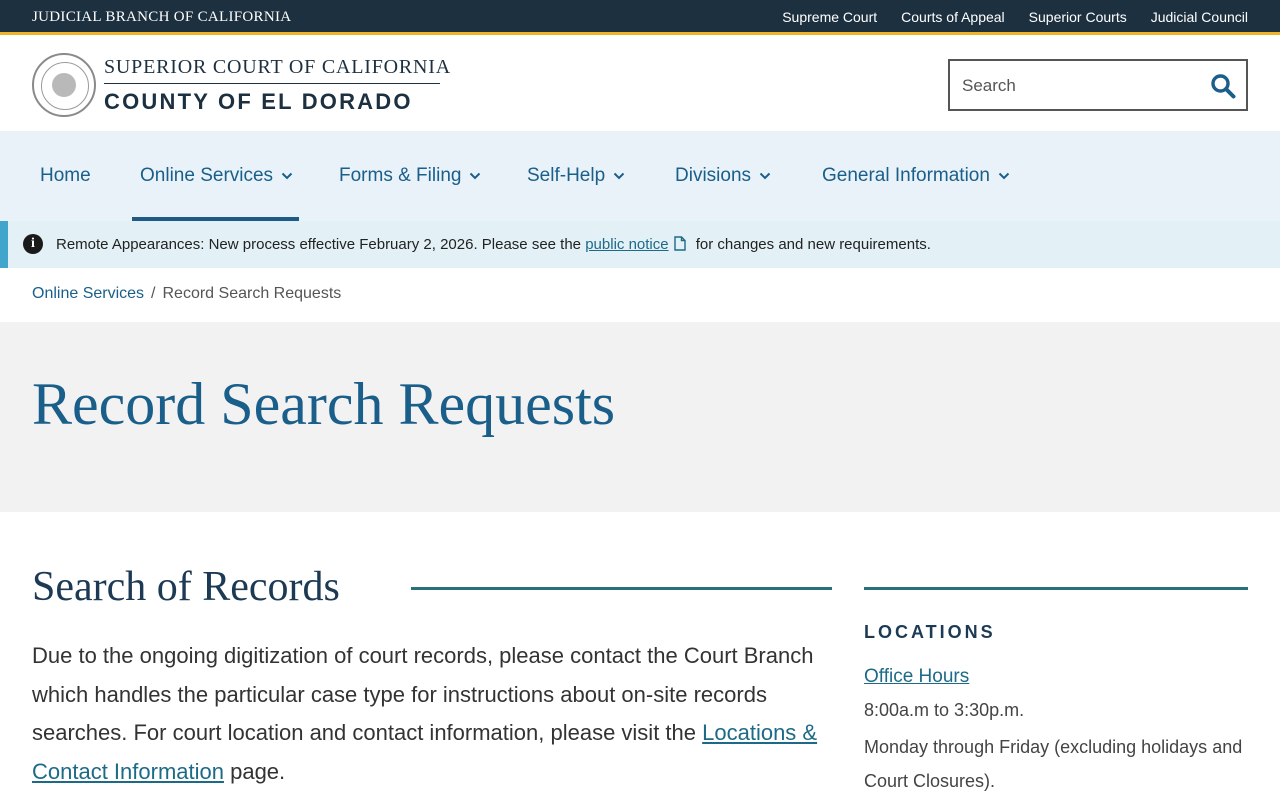  I want to click on nav-general-information-label: General Information, so click(906, 175).